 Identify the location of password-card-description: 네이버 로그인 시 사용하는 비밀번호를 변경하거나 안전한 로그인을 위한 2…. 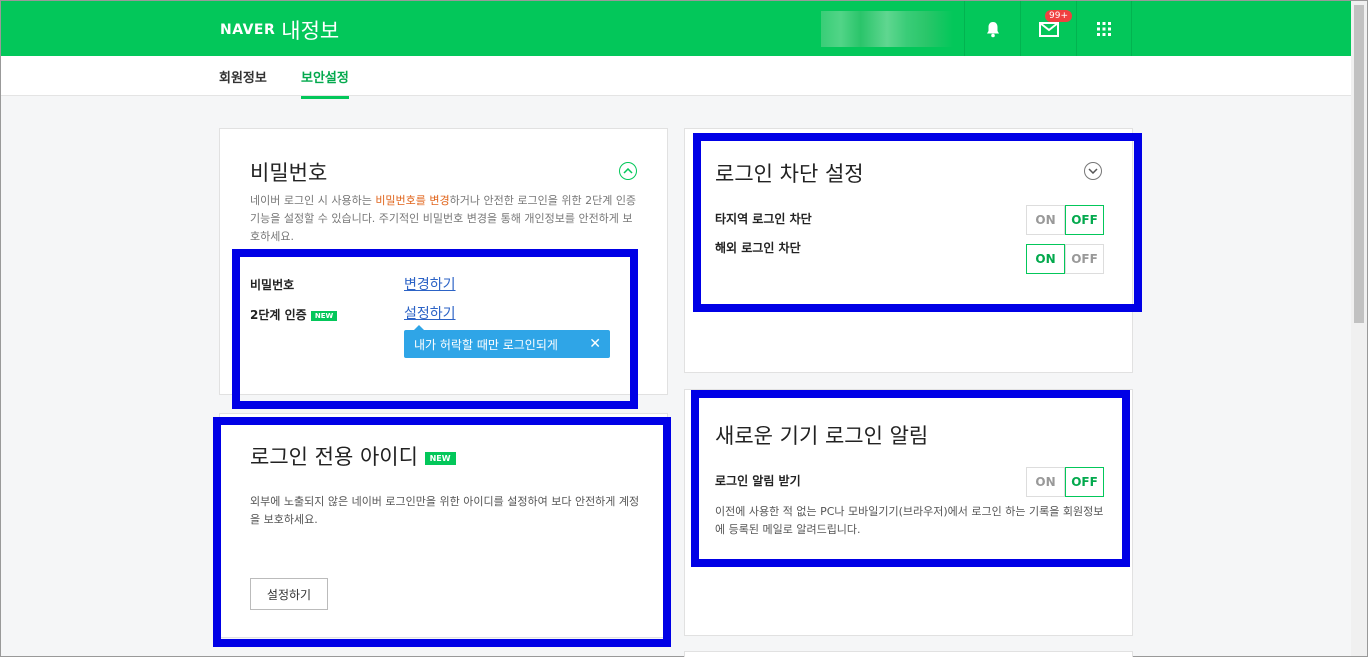
(443, 218).